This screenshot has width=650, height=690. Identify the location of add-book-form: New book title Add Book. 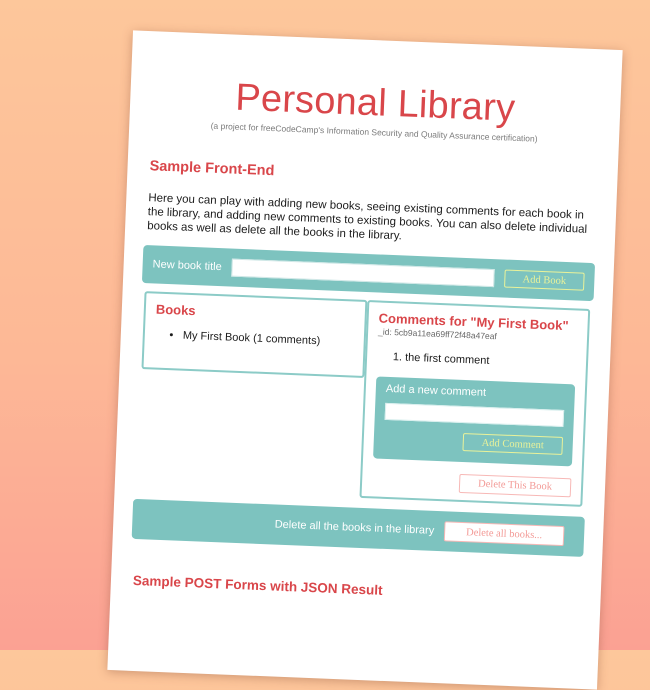
(368, 273).